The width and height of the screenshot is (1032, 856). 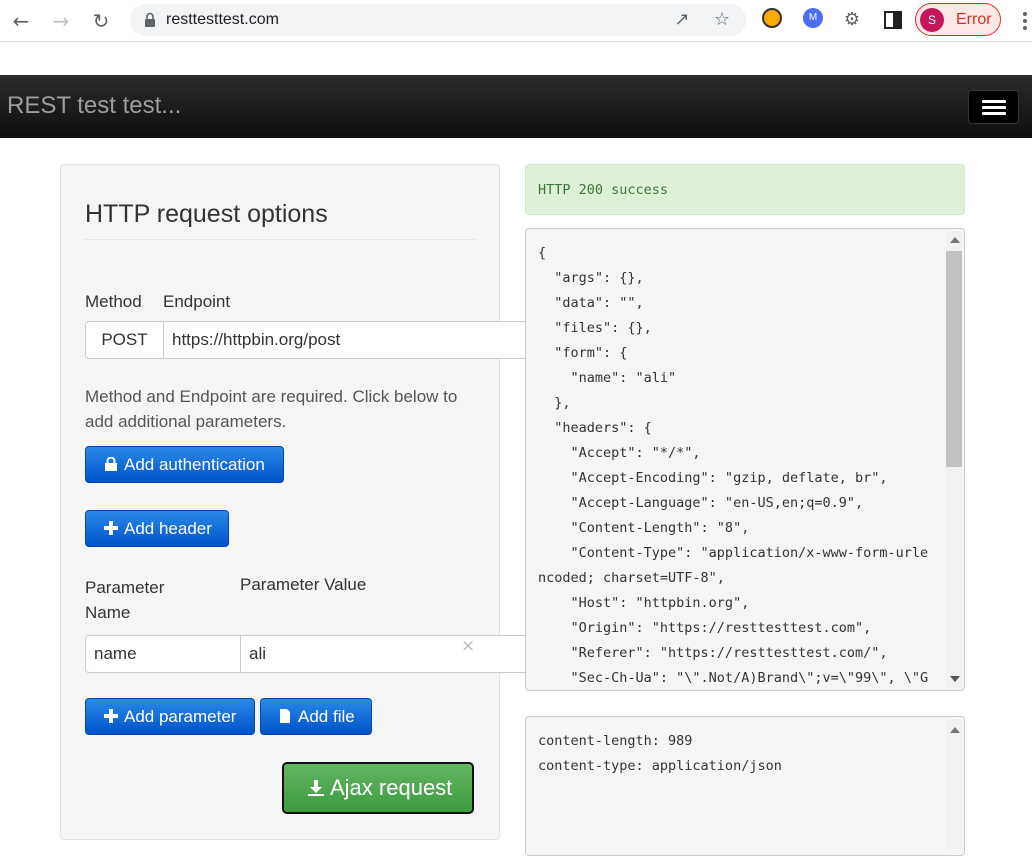 What do you see at coordinates (701, 503) in the screenshot?
I see `code-line: "Accept-Language": "en-US,en;q=0.9",` at bounding box center [701, 503].